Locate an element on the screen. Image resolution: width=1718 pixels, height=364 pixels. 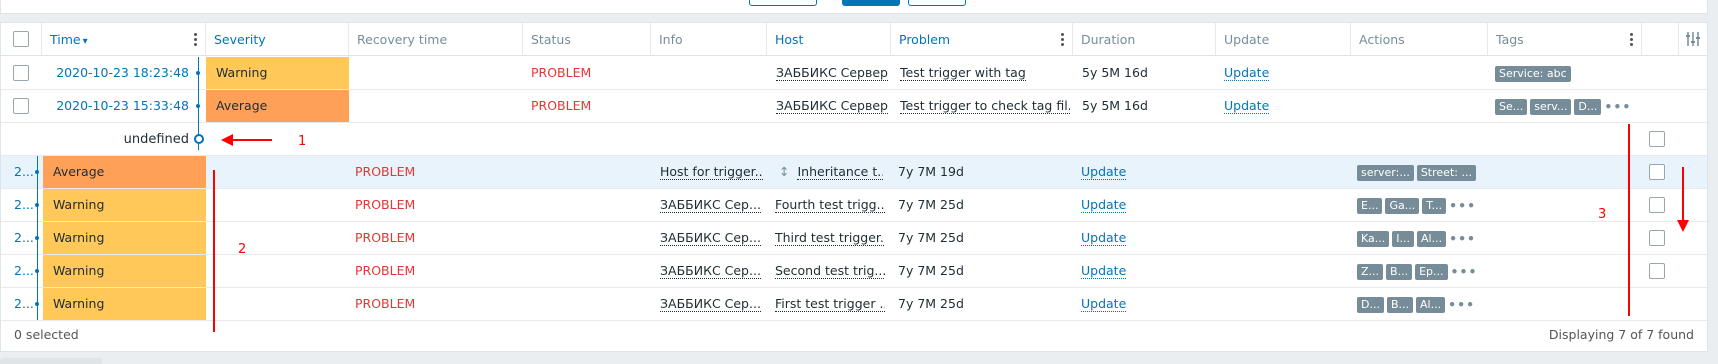
event-time-link: 2020-10-23 15:33:48 is located at coordinates (115, 106).